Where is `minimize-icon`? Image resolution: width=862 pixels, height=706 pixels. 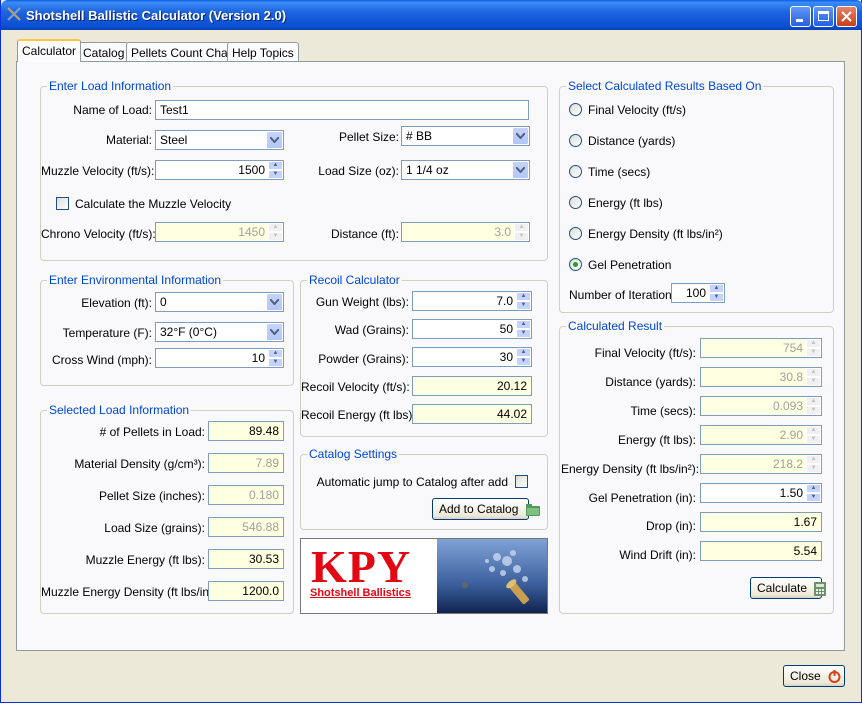
minimize-icon is located at coordinates (799, 20).